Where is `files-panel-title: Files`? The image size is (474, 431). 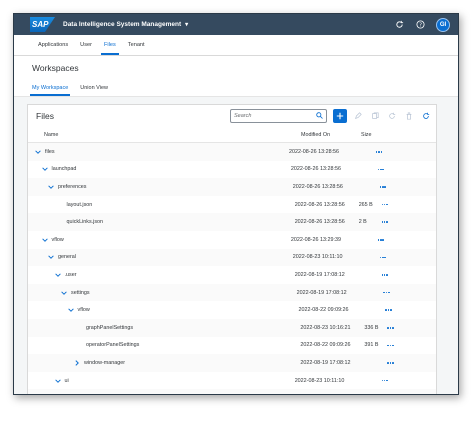 files-panel-title: Files is located at coordinates (45, 116).